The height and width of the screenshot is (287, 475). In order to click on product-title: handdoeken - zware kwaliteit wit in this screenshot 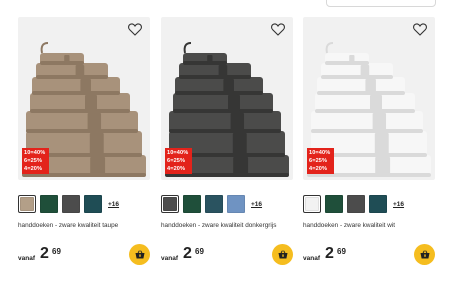, I will do `click(369, 225)`.